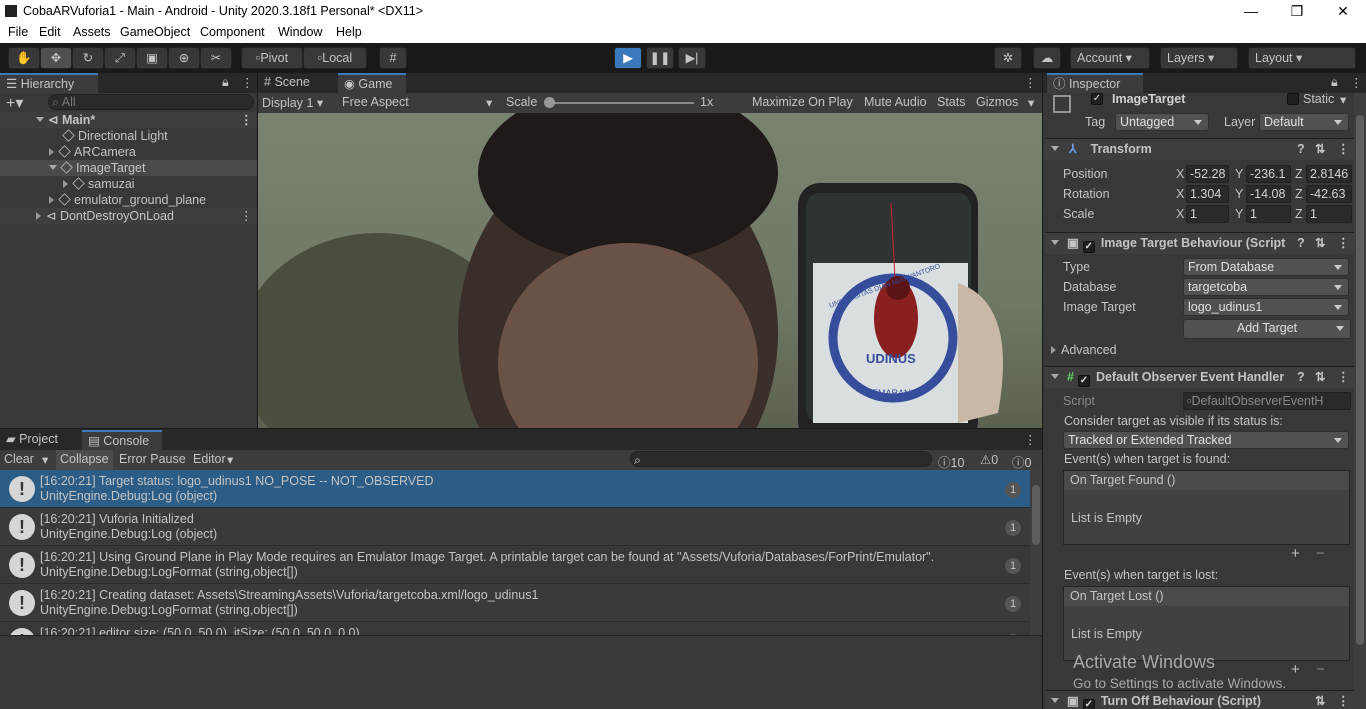 This screenshot has width=1366, height=709. What do you see at coordinates (152, 459) in the screenshot?
I see `error-pause-toggle: Error Pause` at bounding box center [152, 459].